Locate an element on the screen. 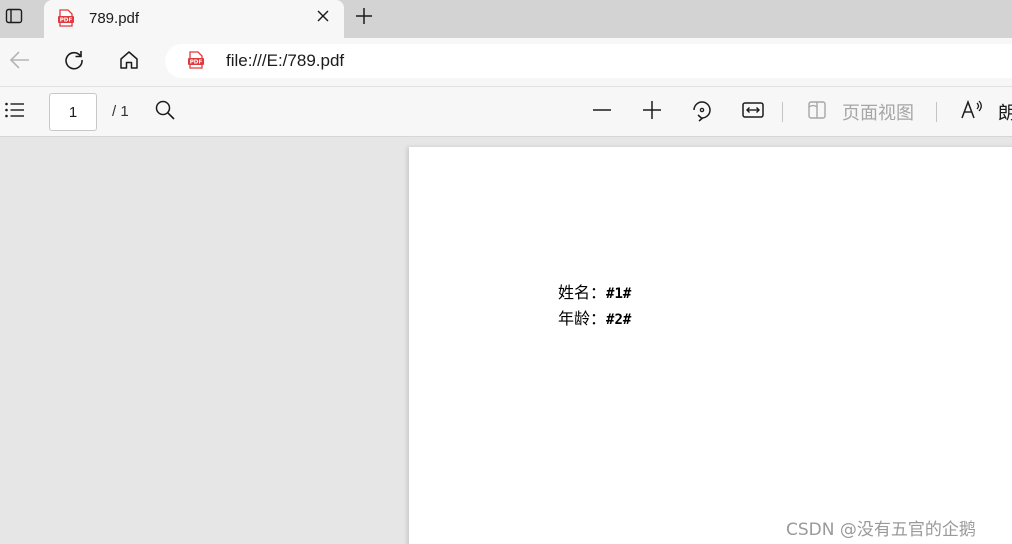  list-icon is located at coordinates (15, 112).